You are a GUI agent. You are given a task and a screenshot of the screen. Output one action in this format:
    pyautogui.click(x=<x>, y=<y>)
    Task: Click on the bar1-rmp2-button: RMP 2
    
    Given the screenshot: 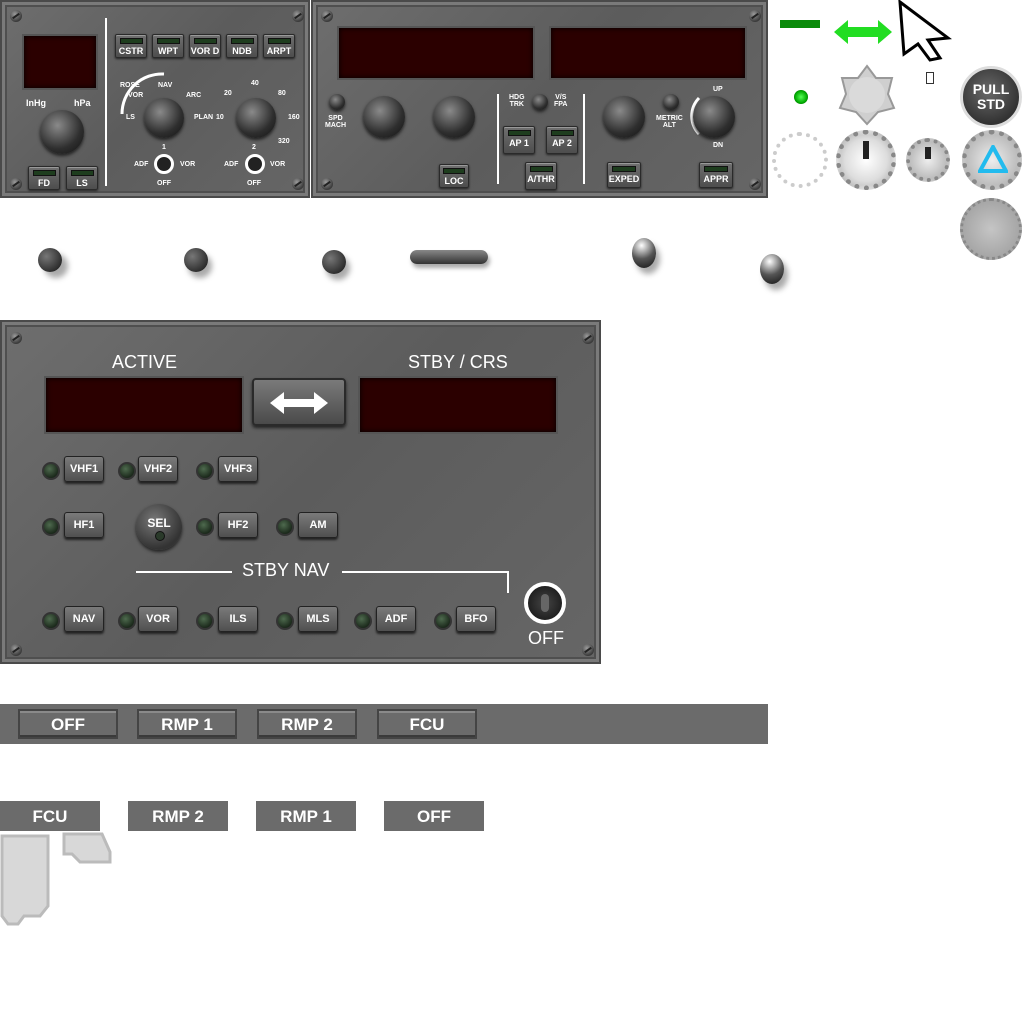 What is the action you would take?
    pyautogui.click(x=307, y=724)
    